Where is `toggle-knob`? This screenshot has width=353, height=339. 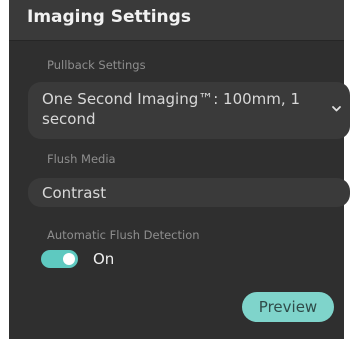 toggle-knob is located at coordinates (69, 259).